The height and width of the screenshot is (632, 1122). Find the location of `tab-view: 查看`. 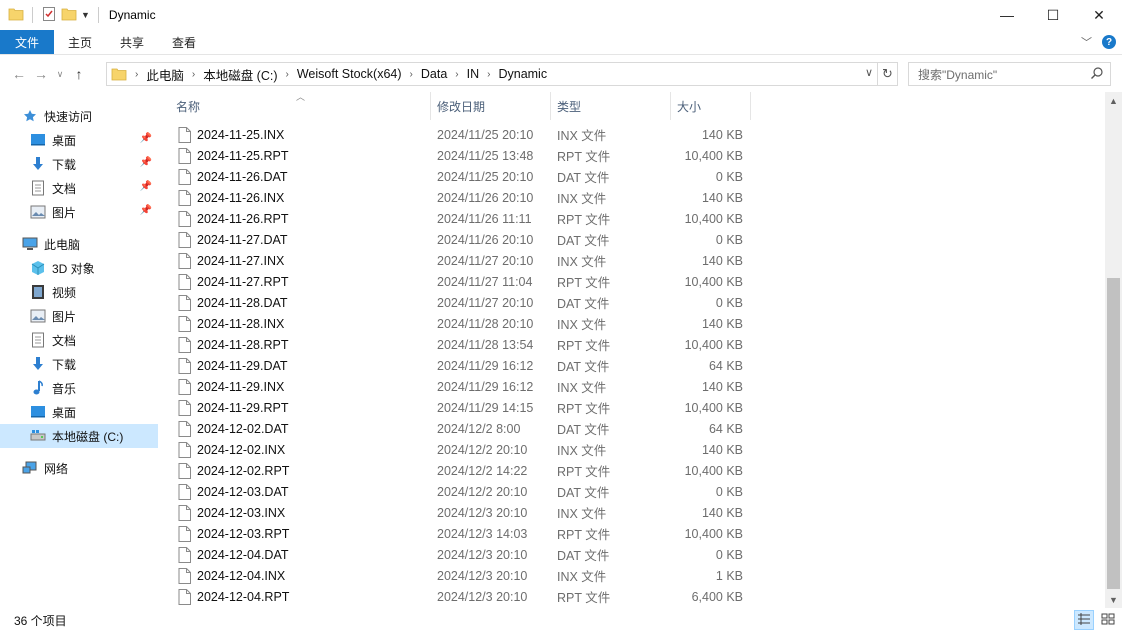

tab-view: 查看 is located at coordinates (184, 42).